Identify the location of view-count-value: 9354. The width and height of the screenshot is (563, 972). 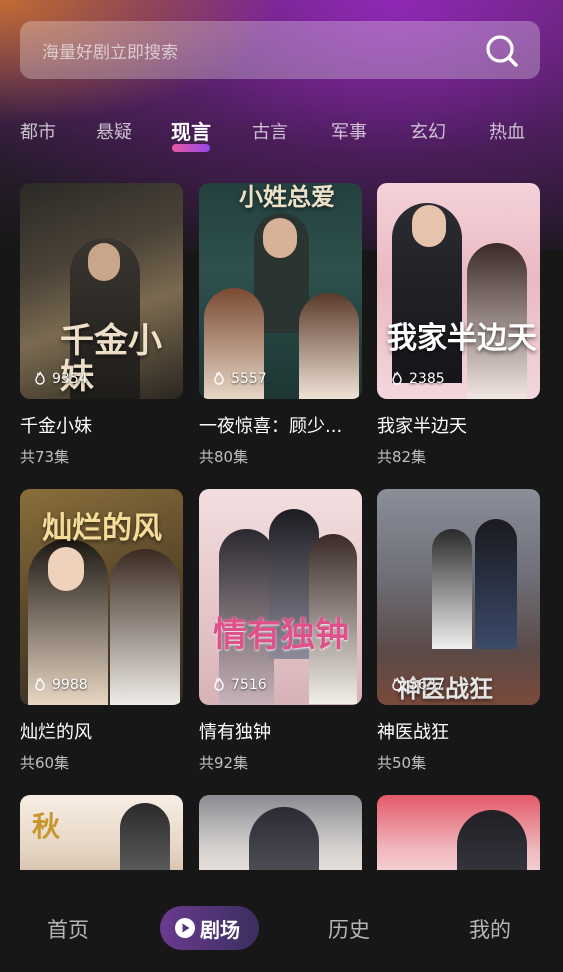
(70, 379).